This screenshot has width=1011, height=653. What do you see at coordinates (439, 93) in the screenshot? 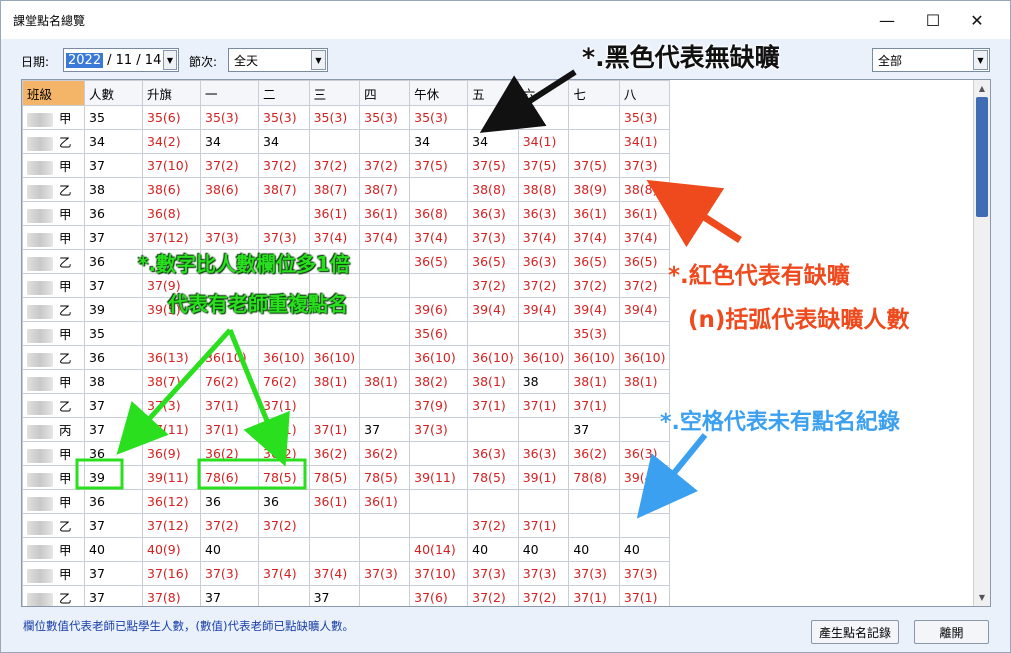
I see `column-header: 午休` at bounding box center [439, 93].